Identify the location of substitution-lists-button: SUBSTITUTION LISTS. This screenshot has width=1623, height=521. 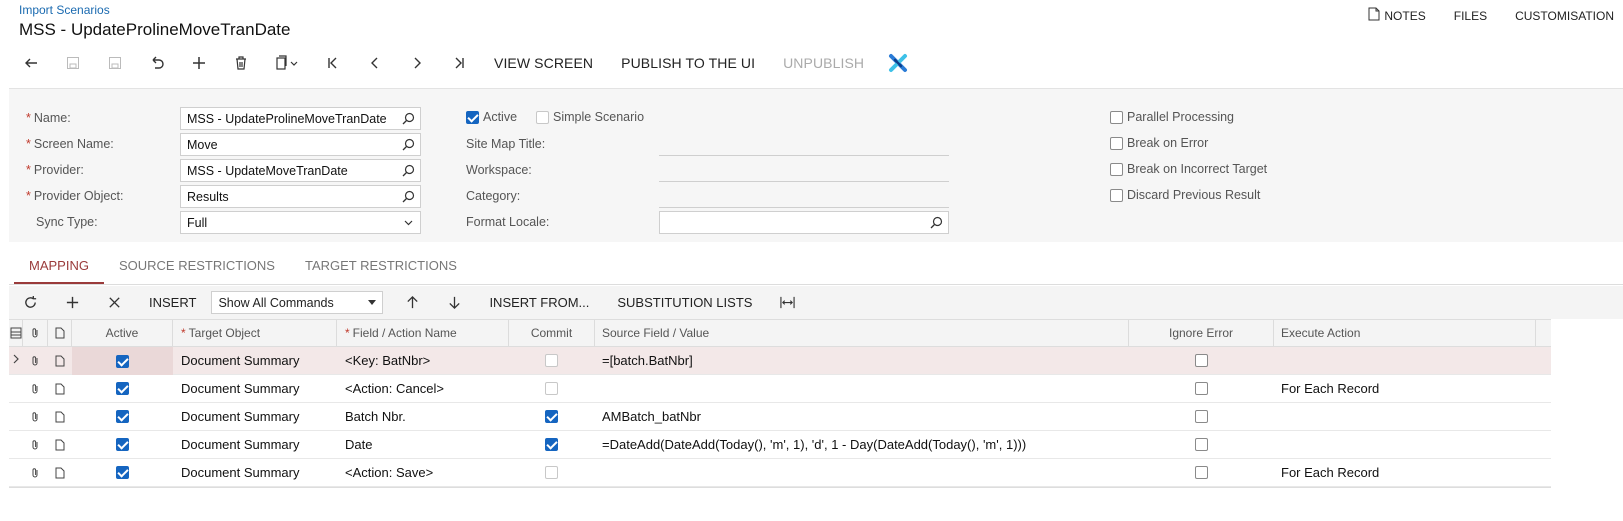
(684, 302).